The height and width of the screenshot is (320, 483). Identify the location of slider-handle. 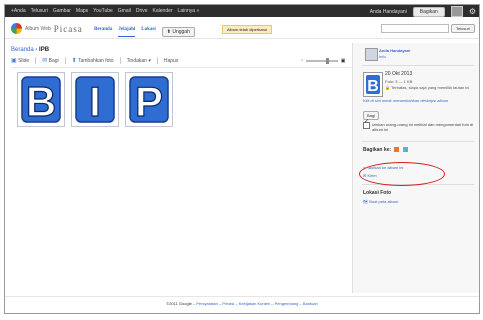
(327, 61).